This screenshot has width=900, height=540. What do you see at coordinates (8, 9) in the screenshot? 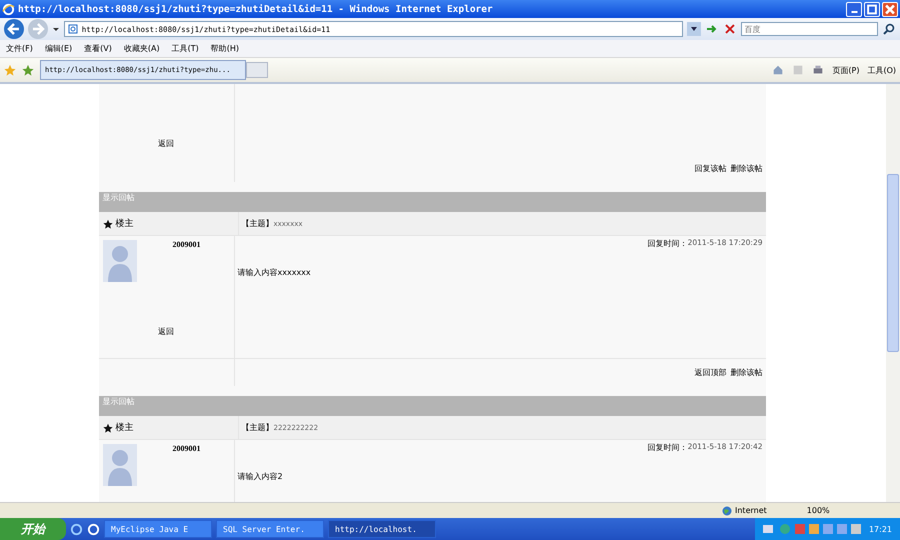
I see `browser-logo-icon` at bounding box center [8, 9].